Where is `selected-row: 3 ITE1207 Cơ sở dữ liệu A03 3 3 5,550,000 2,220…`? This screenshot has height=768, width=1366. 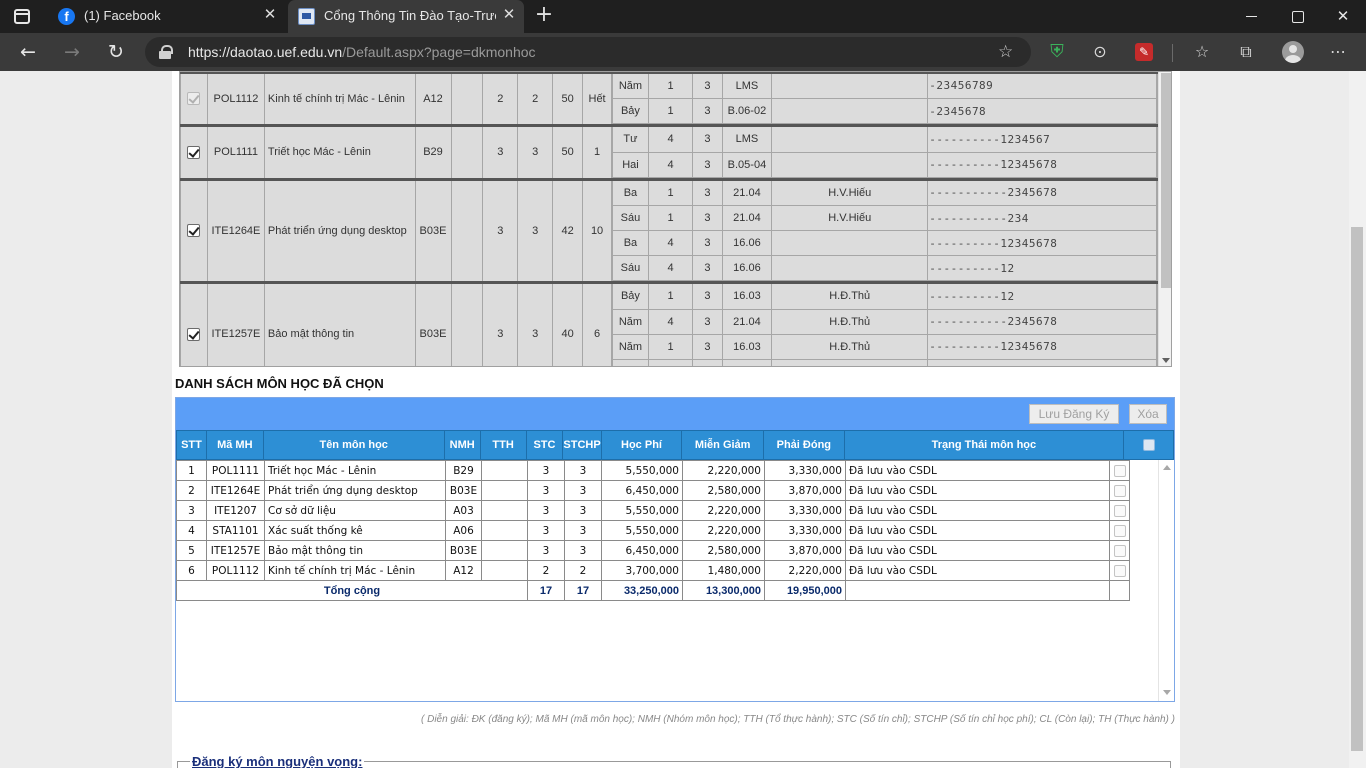
selected-row: 3 ITE1207 Cơ sở dữ liệu A03 3 3 5,550,000 2,220… is located at coordinates (653, 510).